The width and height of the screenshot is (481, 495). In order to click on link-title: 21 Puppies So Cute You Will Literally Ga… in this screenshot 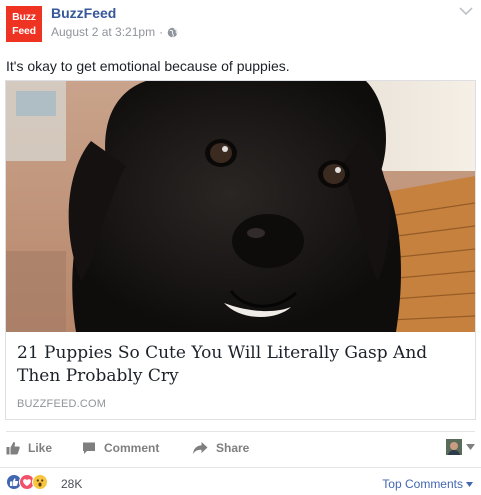, I will do `click(237, 365)`.